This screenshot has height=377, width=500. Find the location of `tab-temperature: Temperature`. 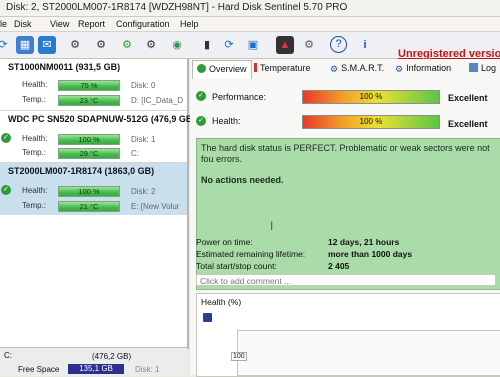

tab-temperature: Temperature is located at coordinates (282, 68).